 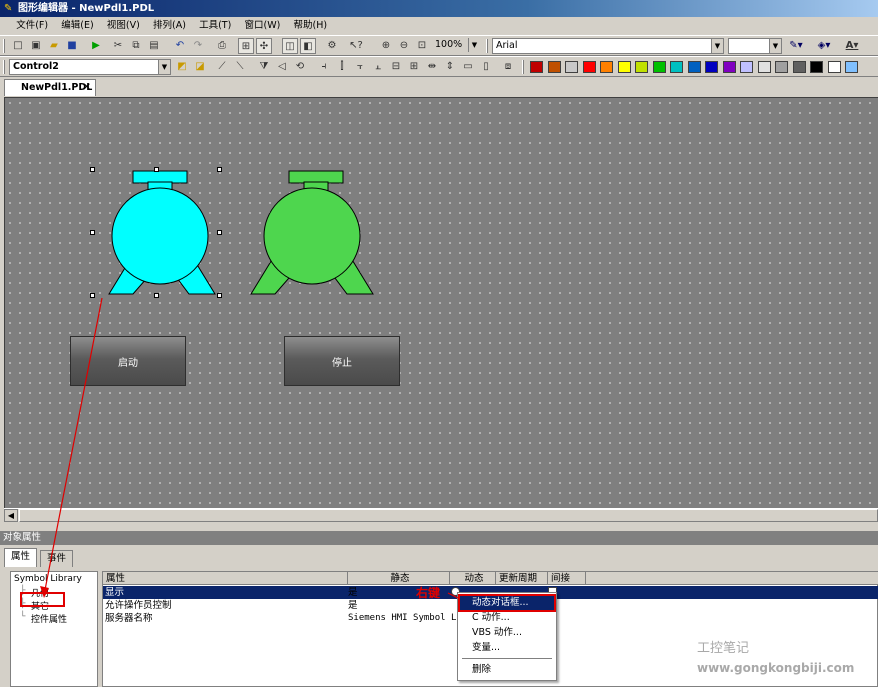 What do you see at coordinates (486, 67) in the screenshot?
I see `same-height-icon: ▯` at bounding box center [486, 67].